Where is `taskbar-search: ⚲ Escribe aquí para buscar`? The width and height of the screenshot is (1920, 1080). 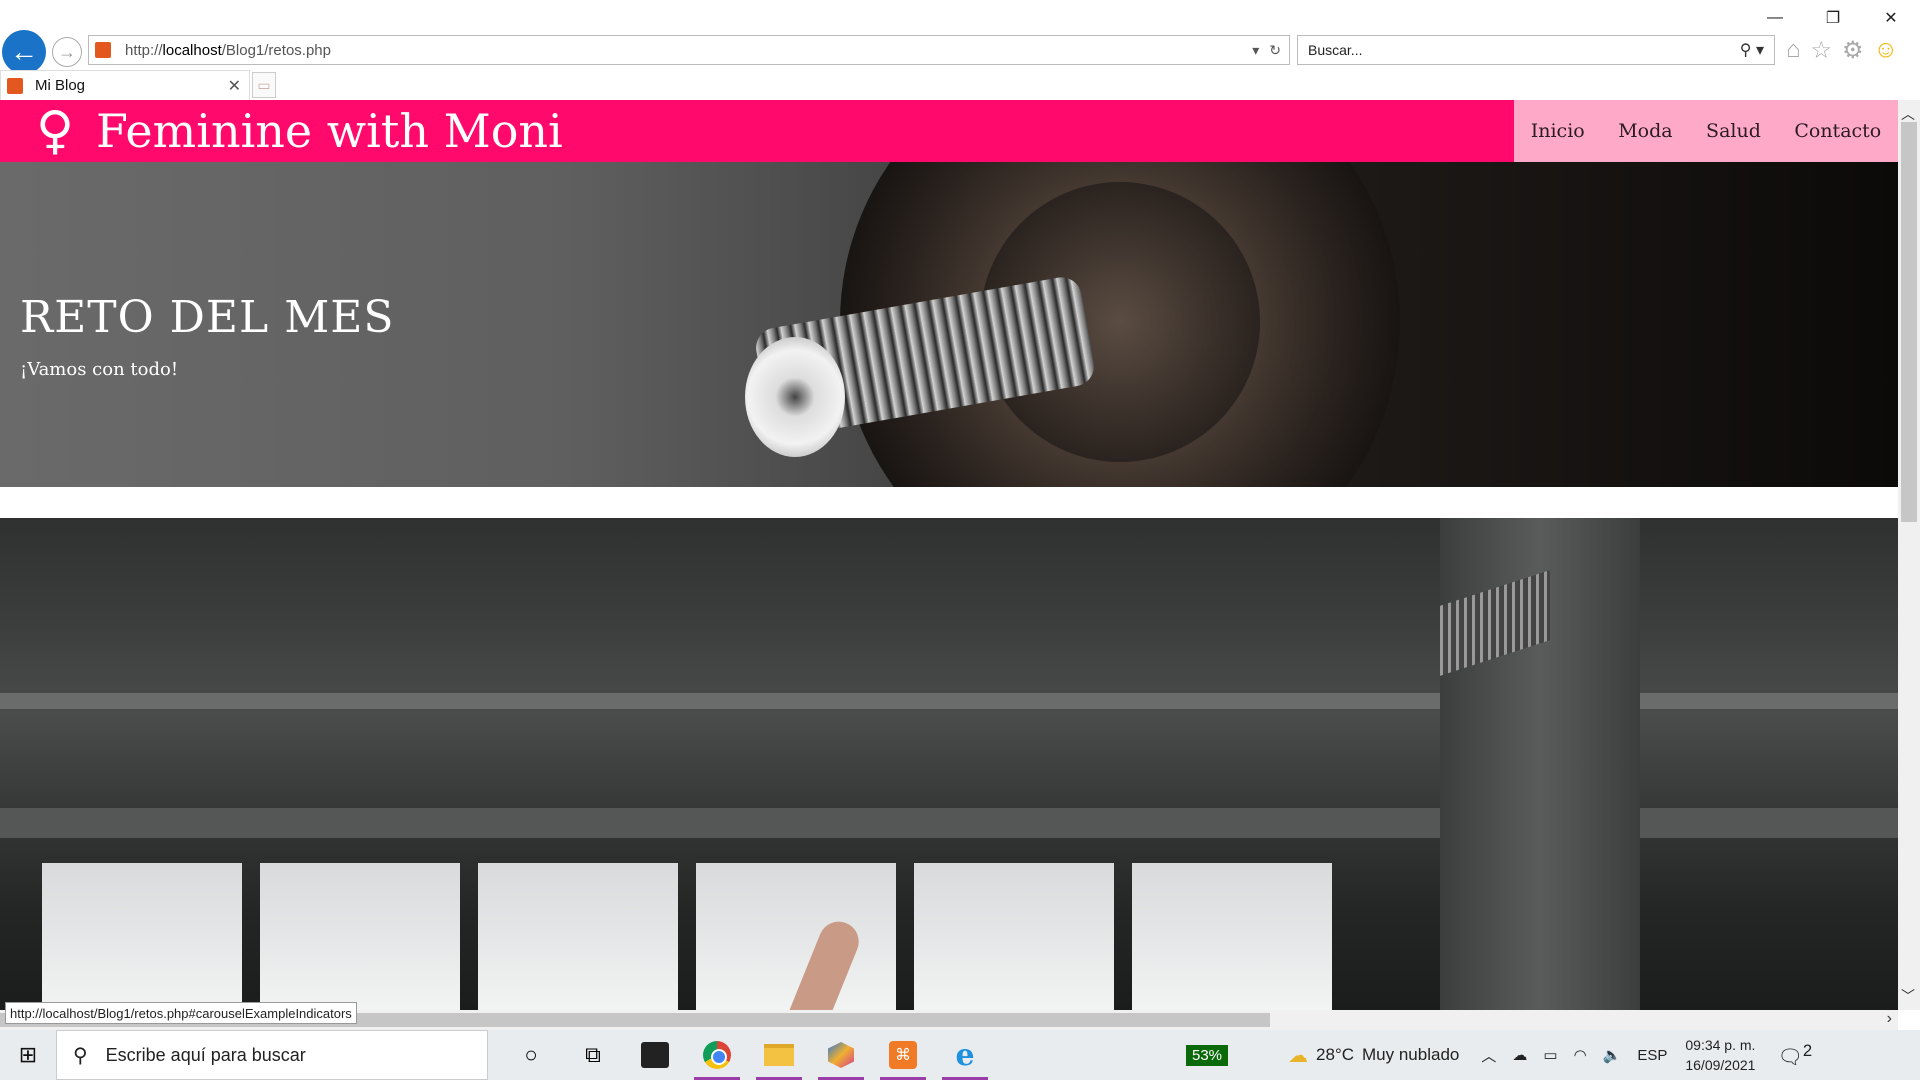
taskbar-search: ⚲ Escribe aquí para buscar is located at coordinates (272, 1055).